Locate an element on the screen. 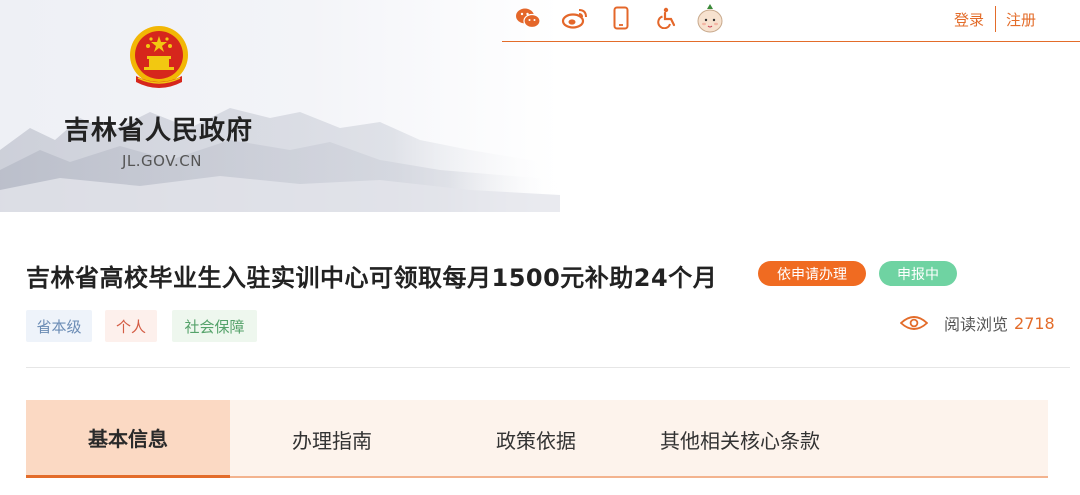 The width and height of the screenshot is (1080, 495). register-link: 注册 is located at coordinates (1021, 19).